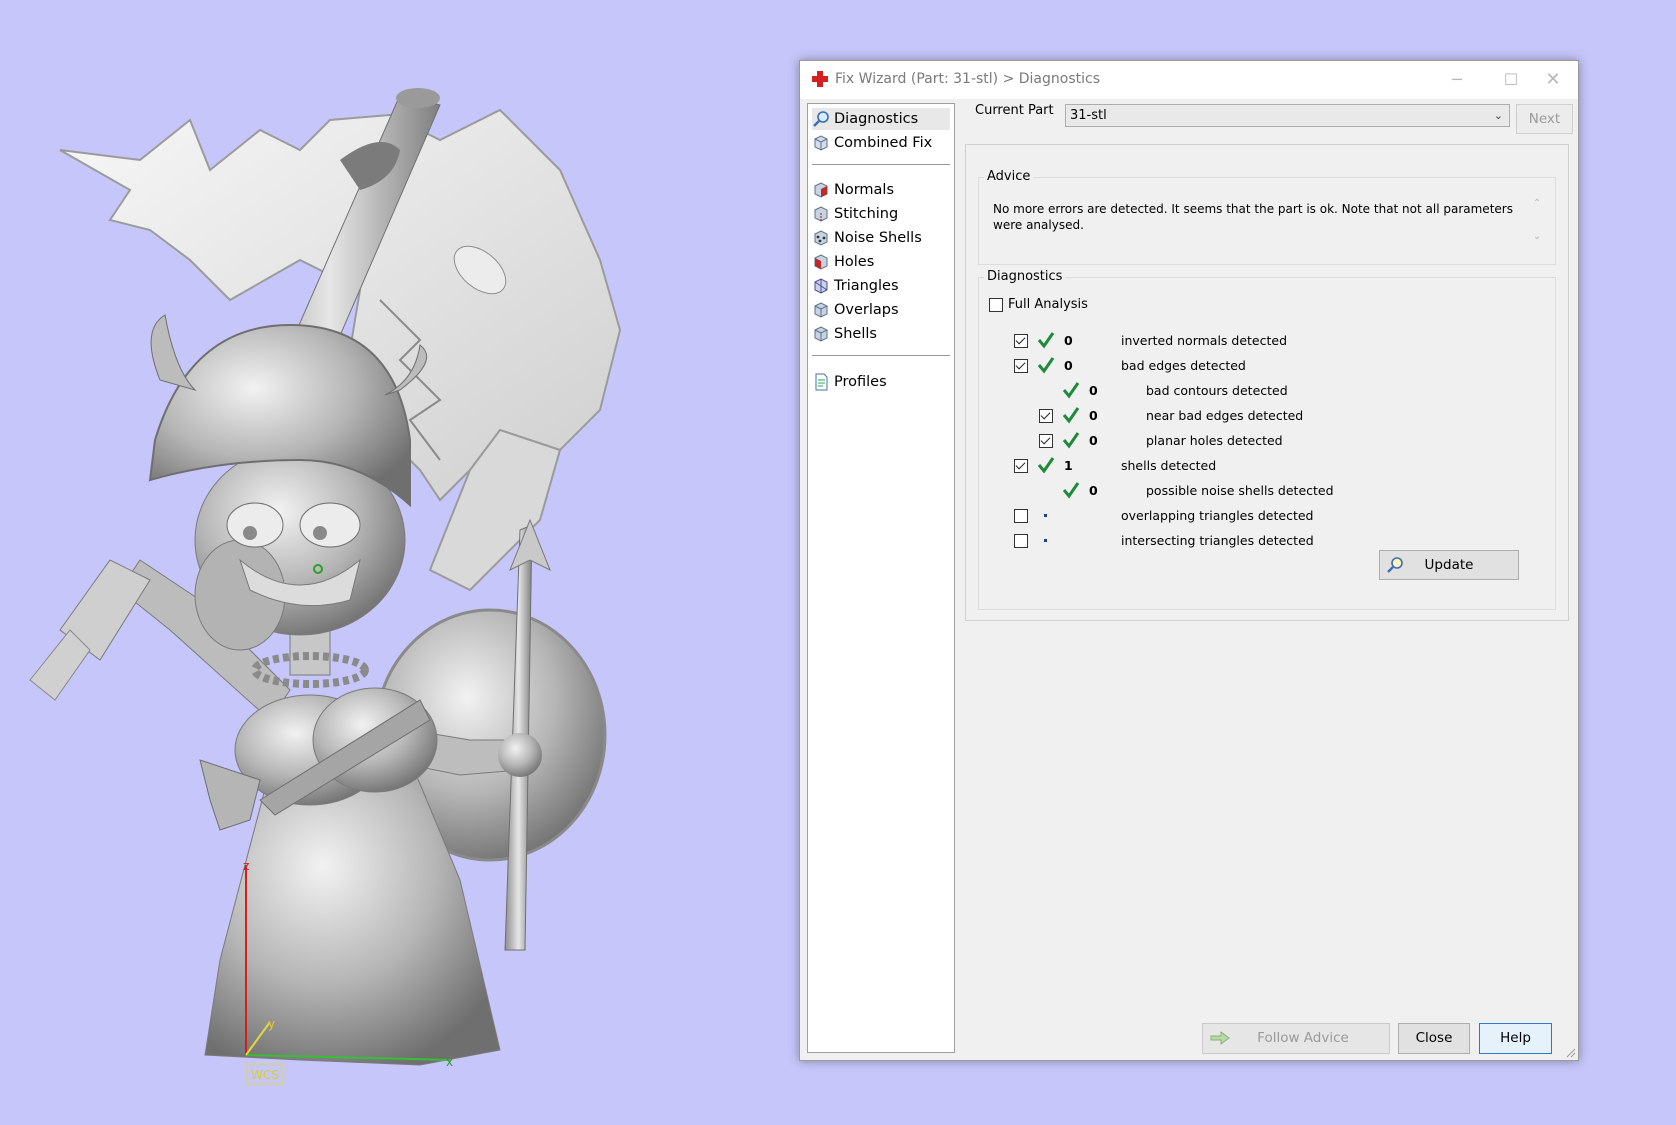 The height and width of the screenshot is (1125, 1676). I want to click on nav-item-shells: Shells, so click(881, 334).